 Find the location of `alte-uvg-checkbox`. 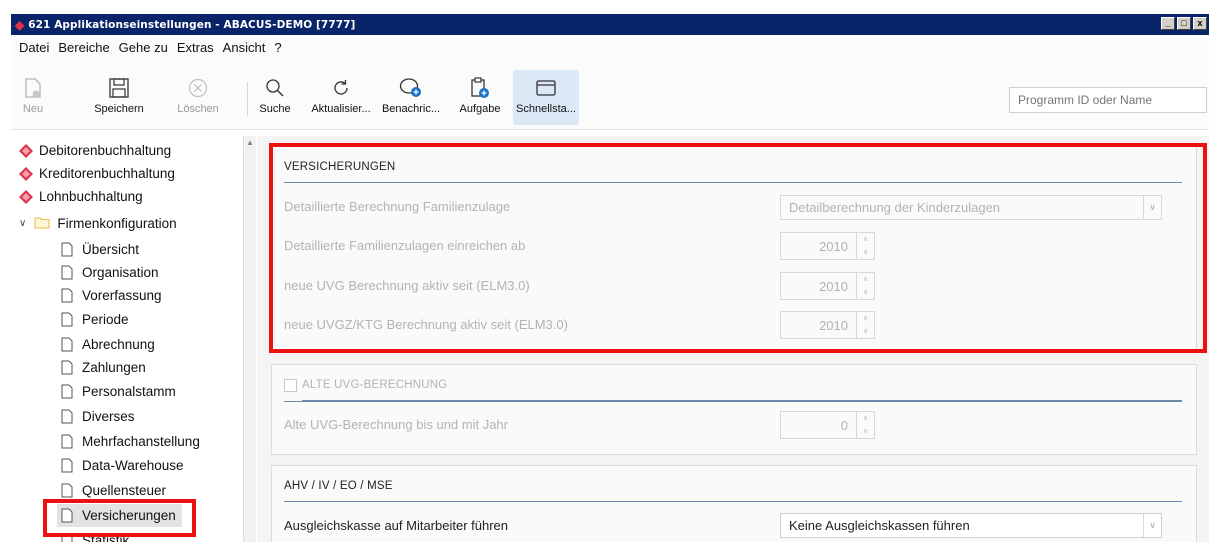

alte-uvg-checkbox is located at coordinates (290, 385).